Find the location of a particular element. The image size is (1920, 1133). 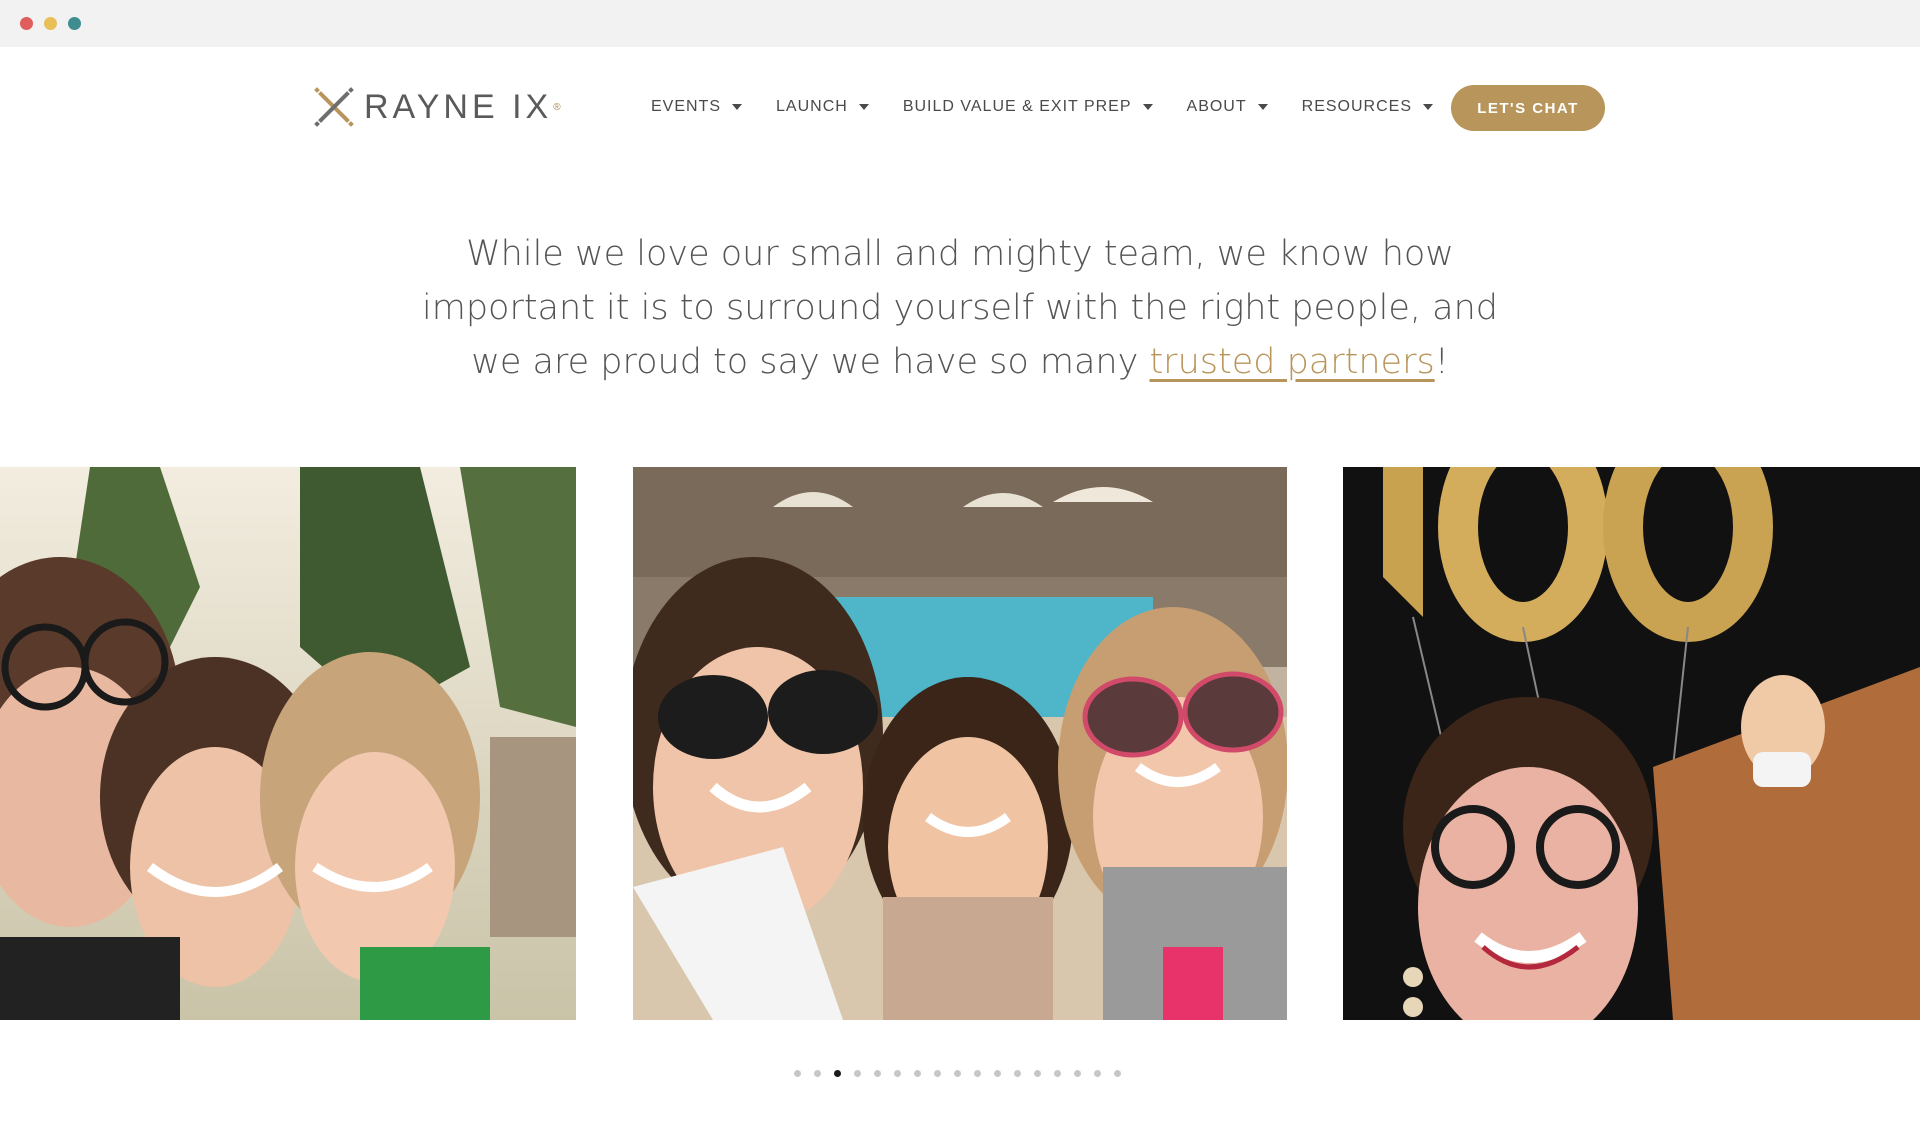

site-logo: RAYNE IX ® is located at coordinates (436, 107).